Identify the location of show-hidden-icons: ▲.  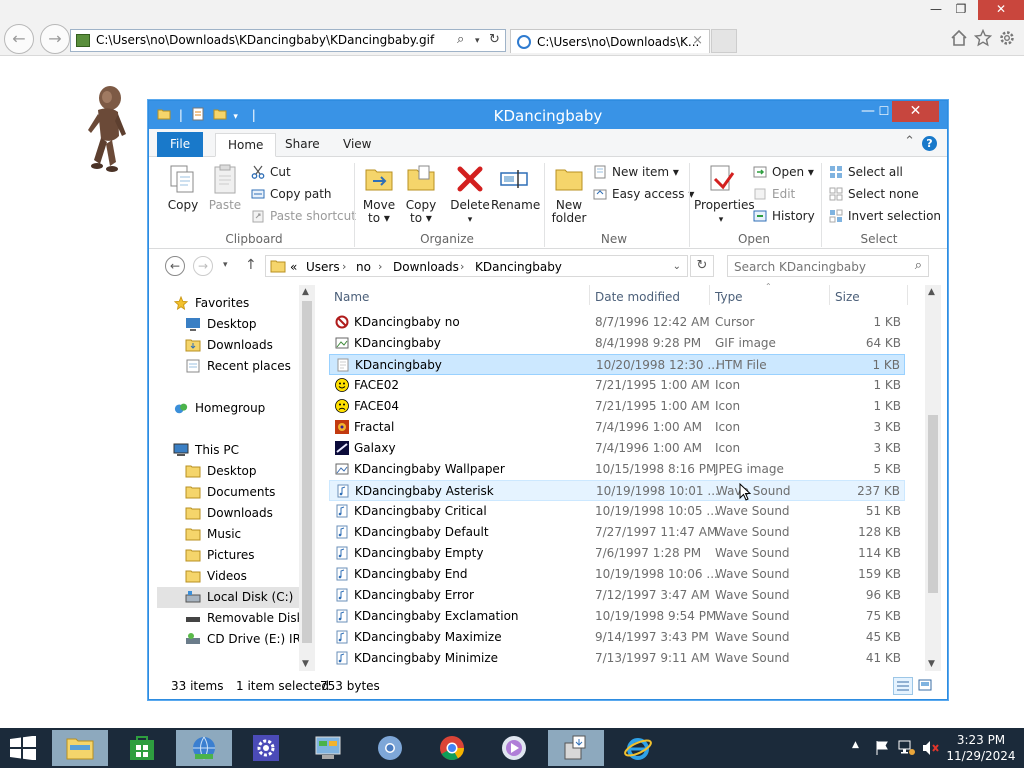
(855, 745).